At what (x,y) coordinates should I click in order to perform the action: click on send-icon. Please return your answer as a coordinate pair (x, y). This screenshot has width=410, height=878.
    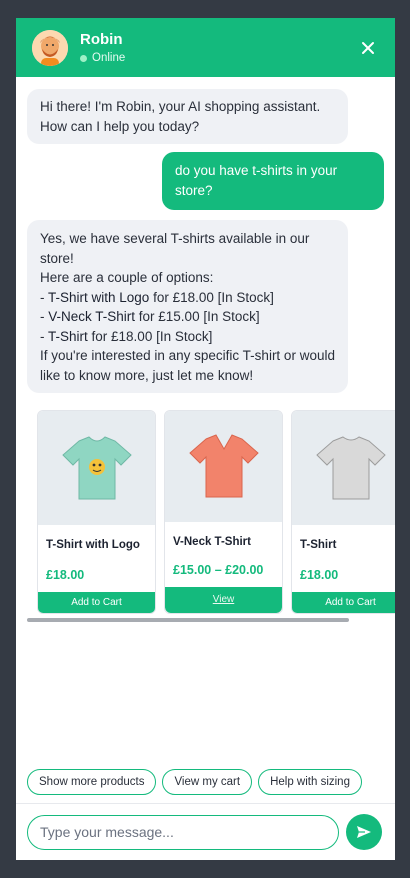
    Looking at the image, I should click on (364, 832).